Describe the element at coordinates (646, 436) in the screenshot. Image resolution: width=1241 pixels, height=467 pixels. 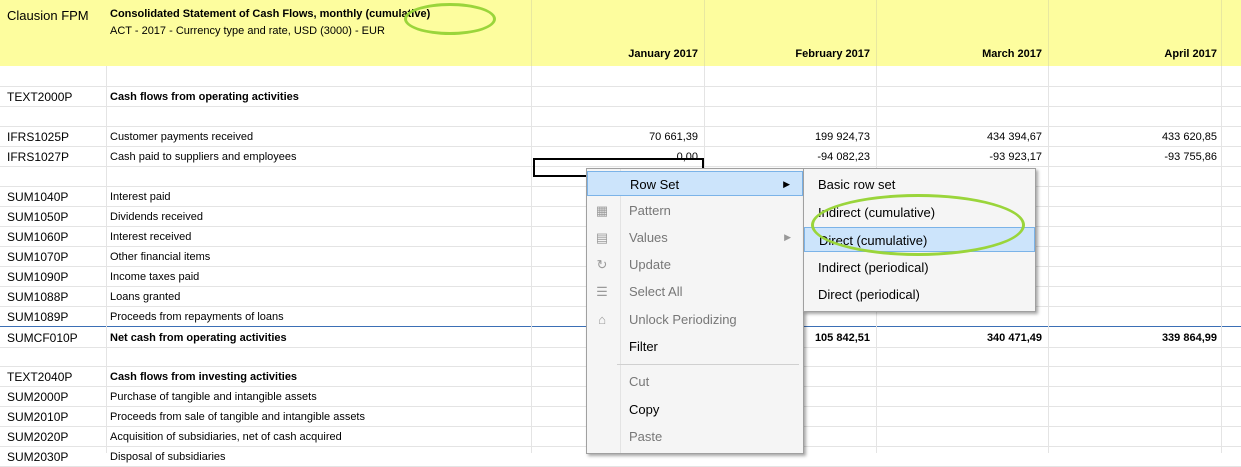
I see `menu-item-label: Paste` at that location.